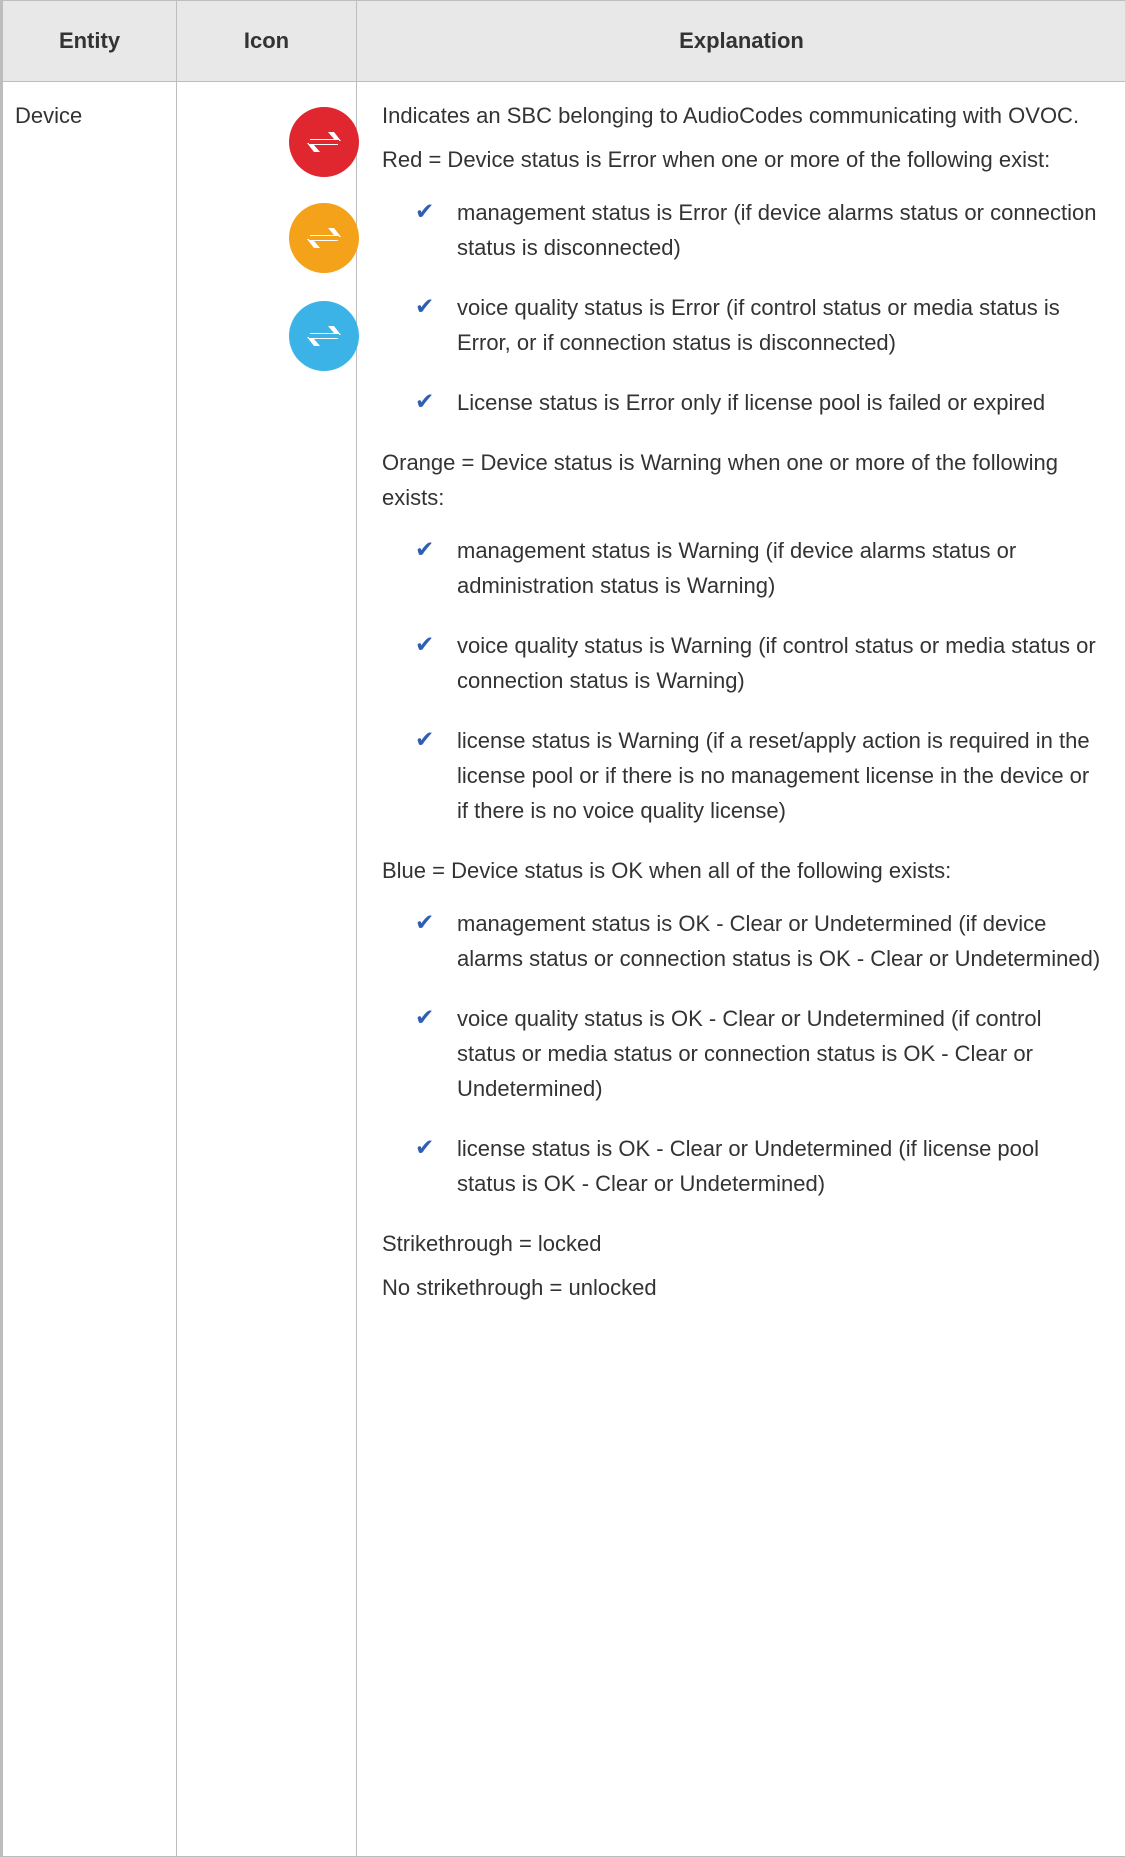  What do you see at coordinates (519, 1287) in the screenshot?
I see `no-strikethrough-note: No strikethrough = unlocked` at bounding box center [519, 1287].